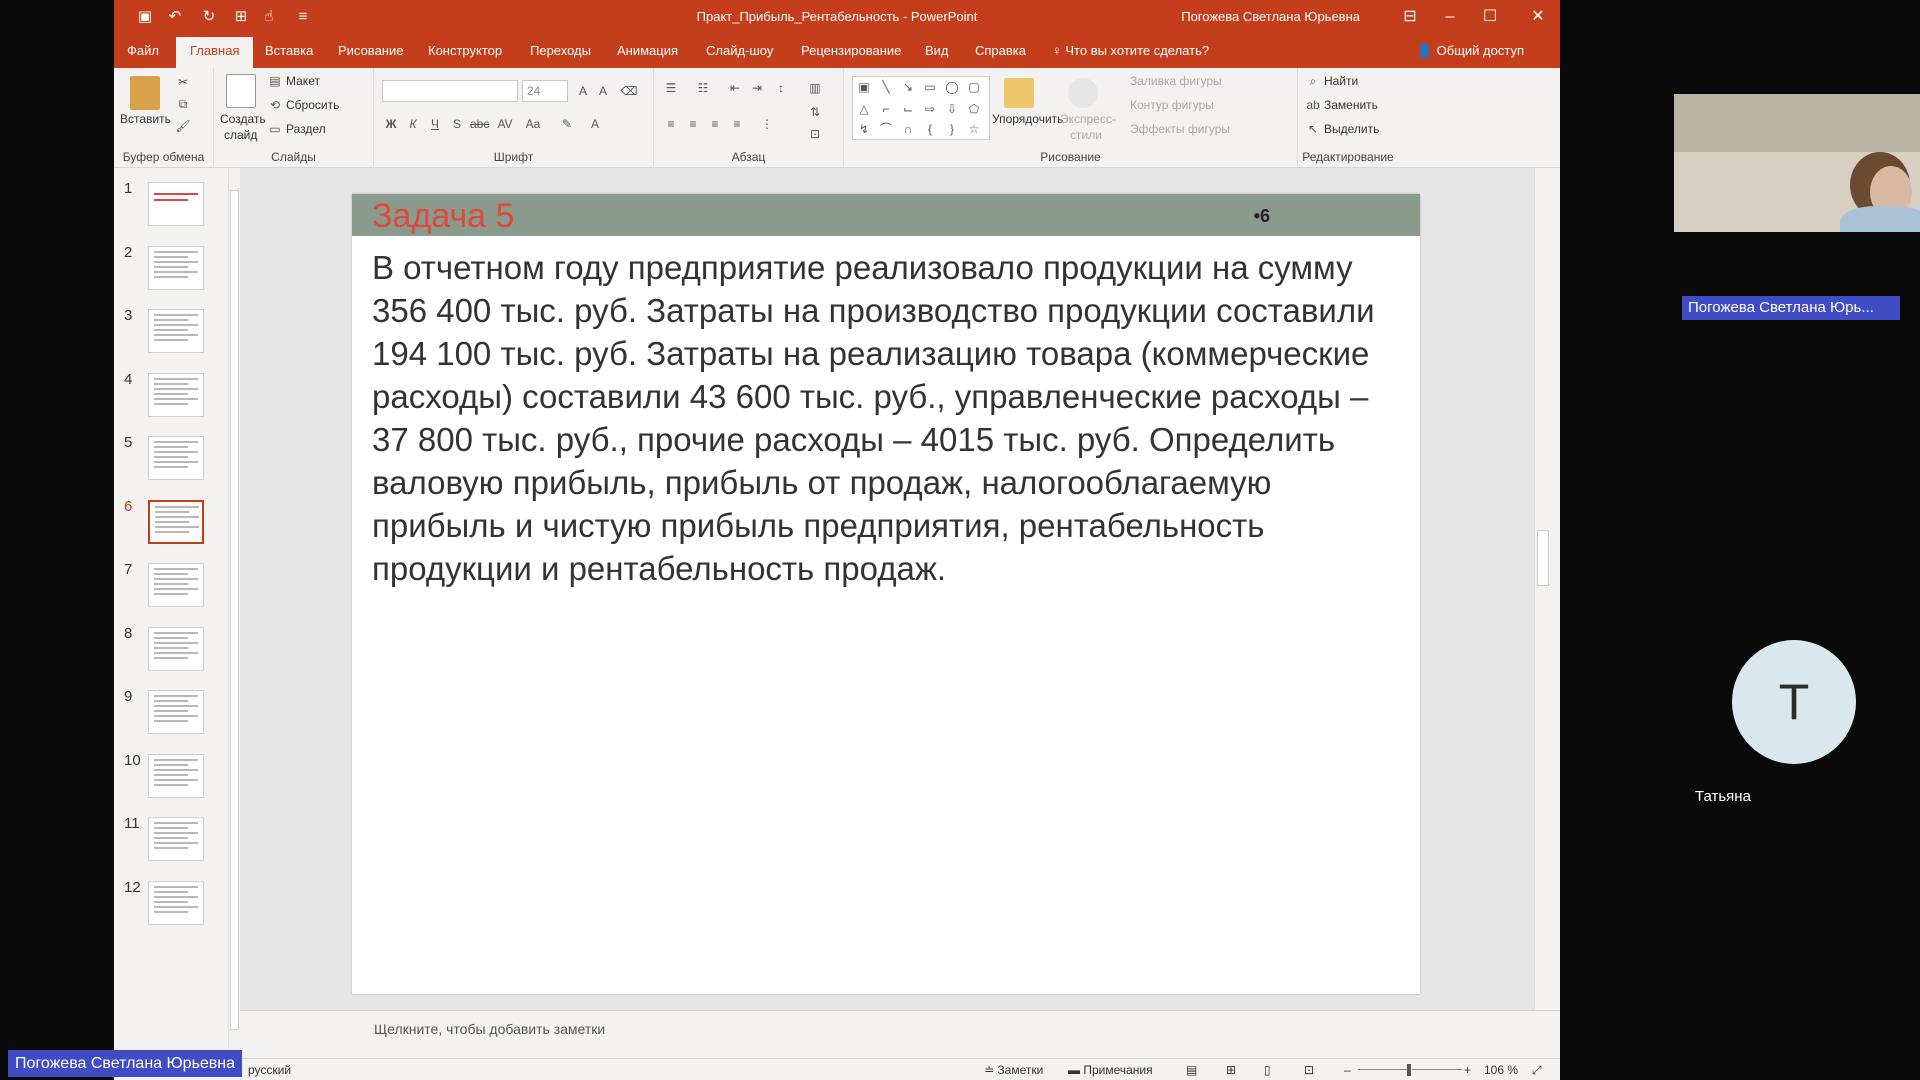  Describe the element at coordinates (1383, 1069) in the screenshot. I see `zoom-slider` at that location.